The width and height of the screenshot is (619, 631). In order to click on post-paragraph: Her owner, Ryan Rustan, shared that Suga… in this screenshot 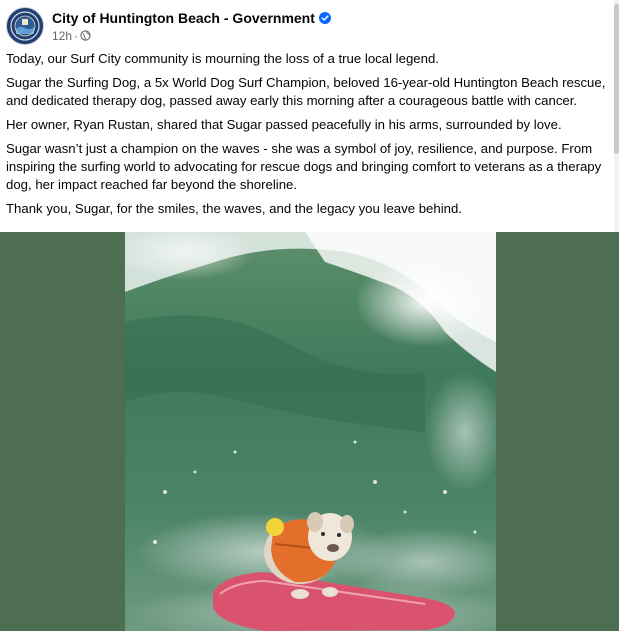, I will do `click(284, 124)`.